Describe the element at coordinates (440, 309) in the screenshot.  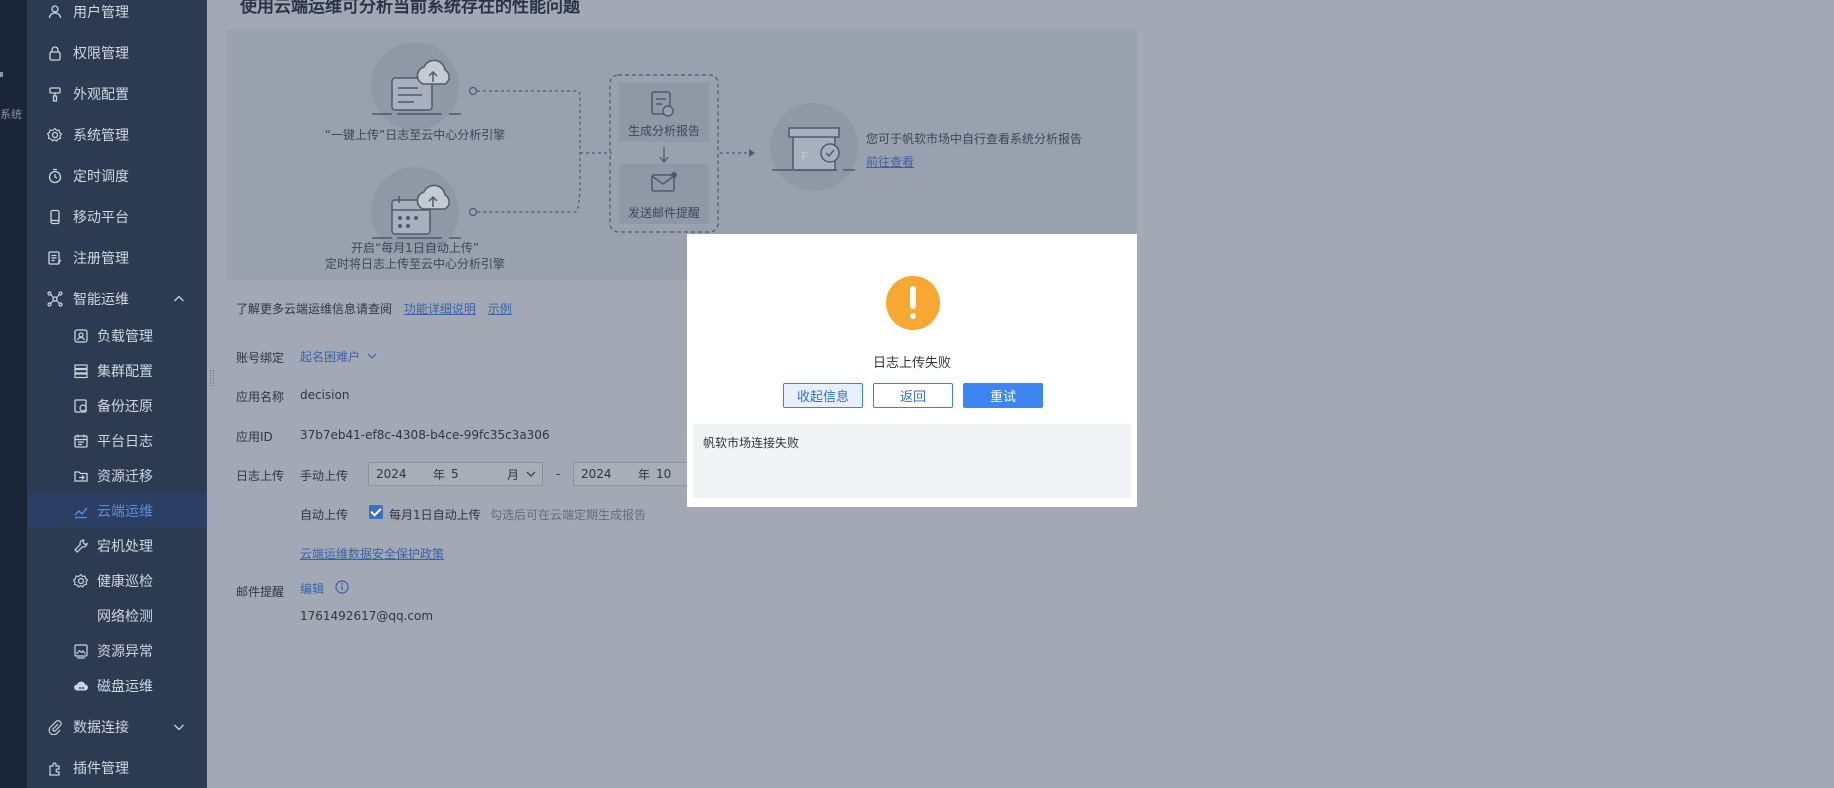
I see `feature-doc-link: 功能详细说明` at that location.